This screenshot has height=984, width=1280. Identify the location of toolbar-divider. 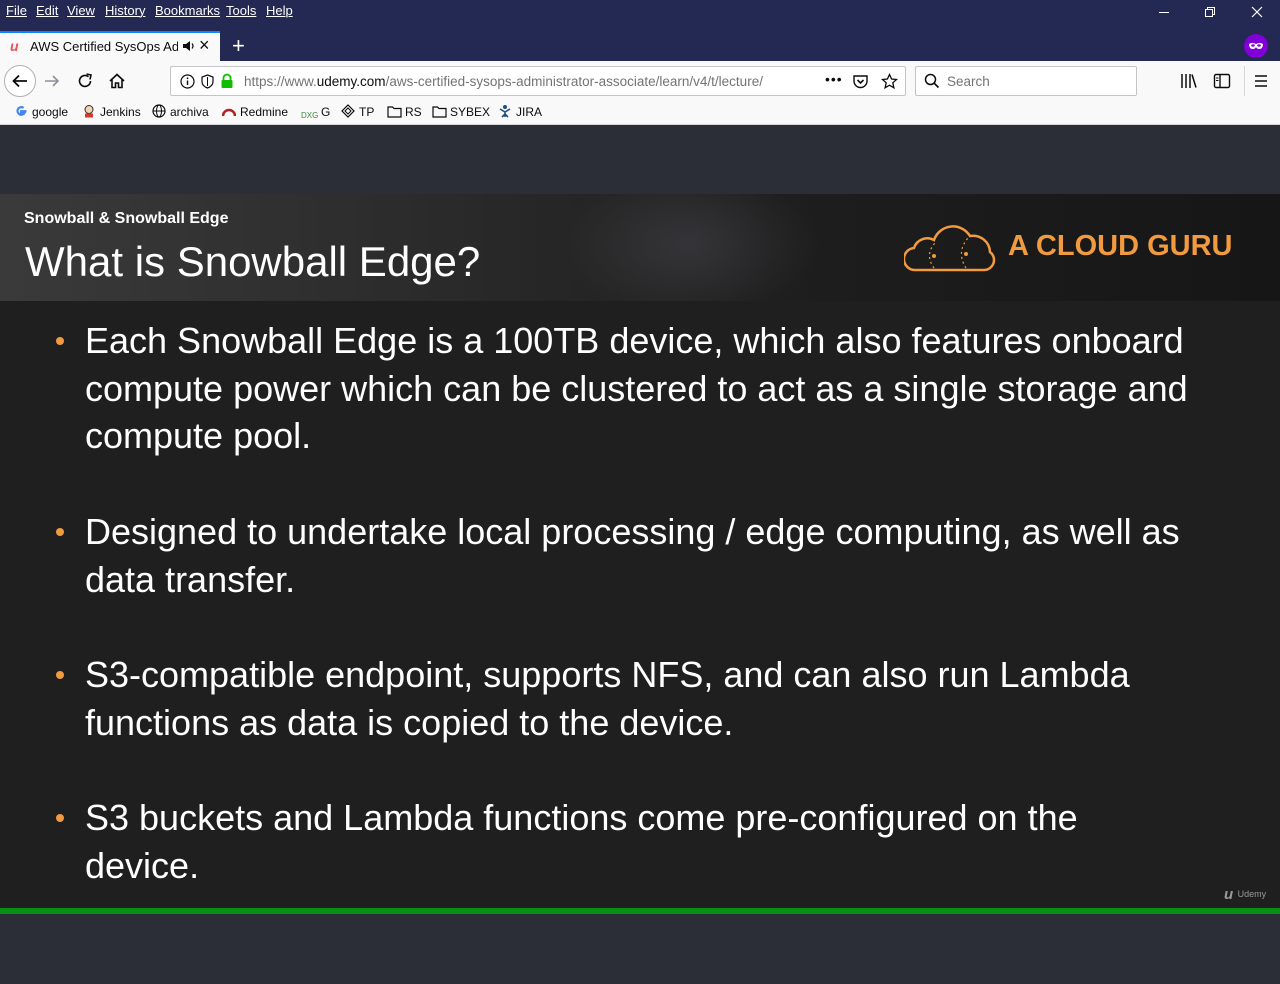
(1244, 81).